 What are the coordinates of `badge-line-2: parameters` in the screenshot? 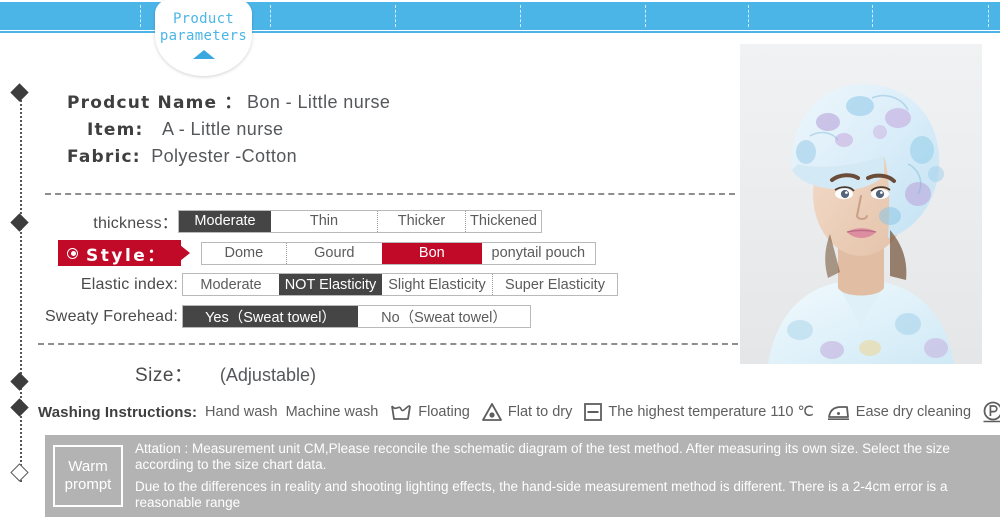 It's located at (203, 36).